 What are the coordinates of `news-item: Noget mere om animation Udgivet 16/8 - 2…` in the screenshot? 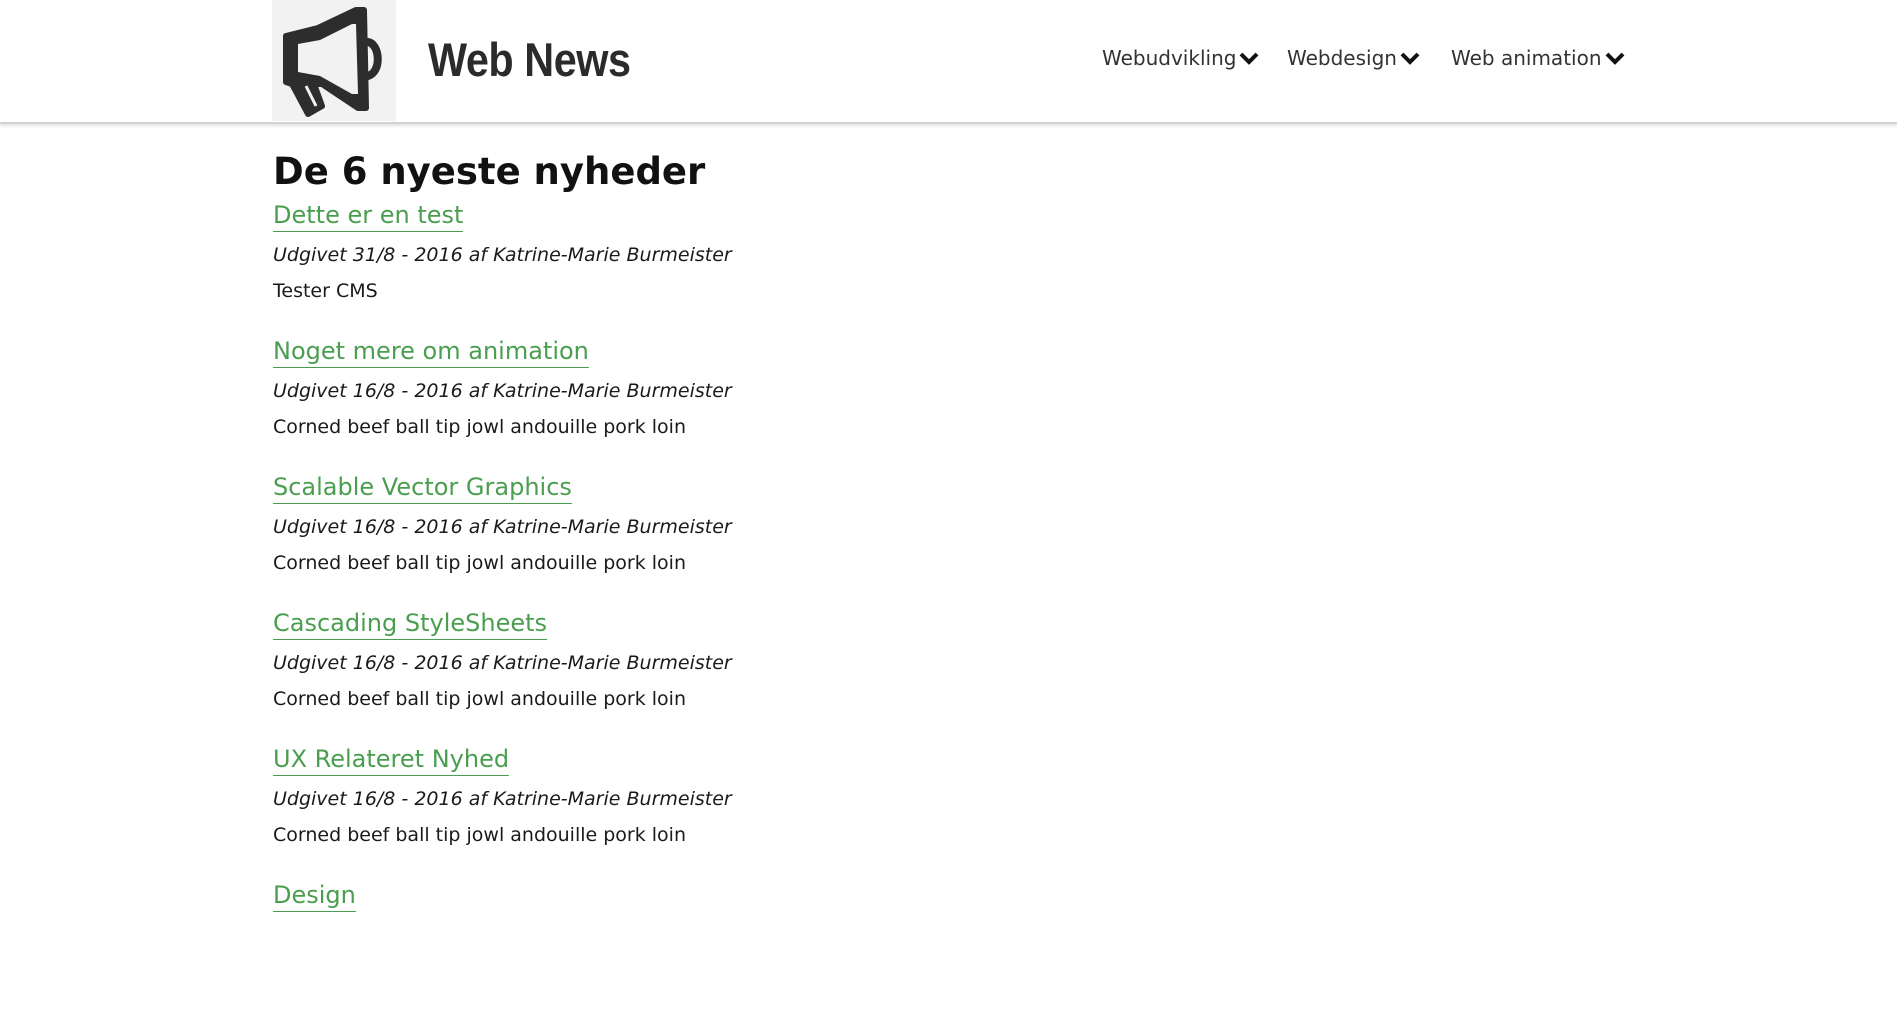 It's located at (953, 404).